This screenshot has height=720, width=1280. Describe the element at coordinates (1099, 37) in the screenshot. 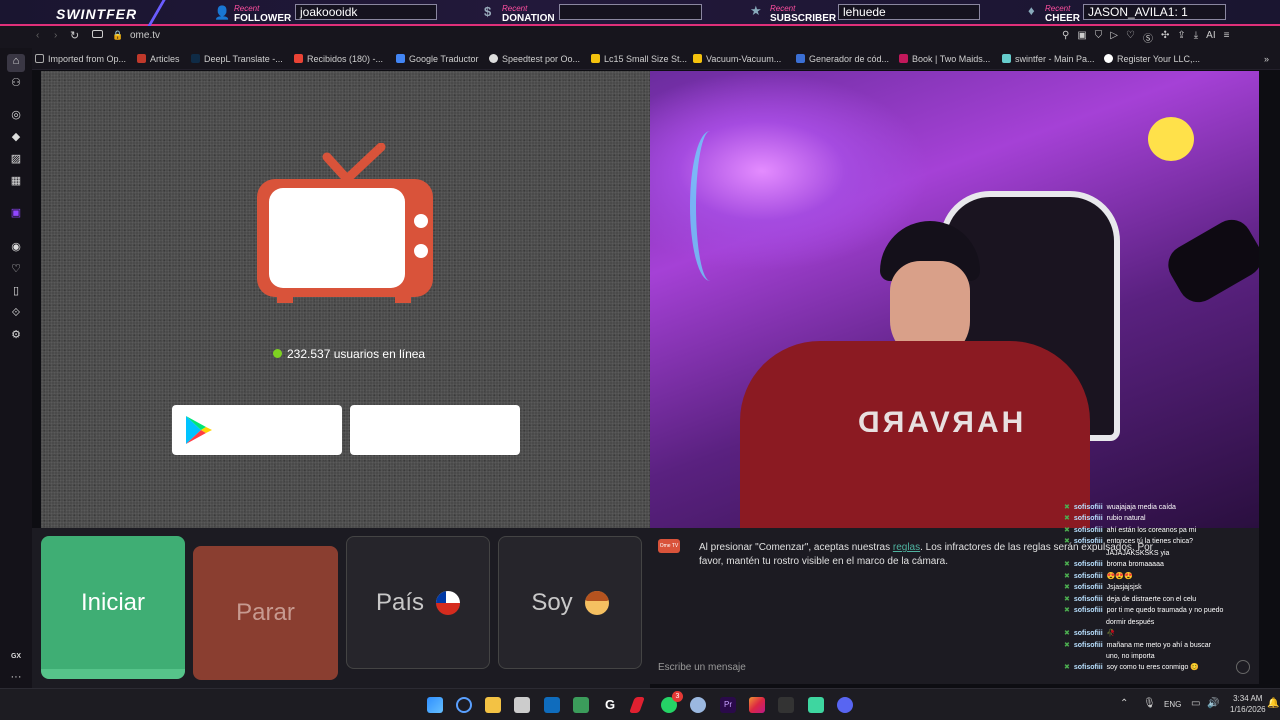

I see `shield-icon: ⛉` at that location.